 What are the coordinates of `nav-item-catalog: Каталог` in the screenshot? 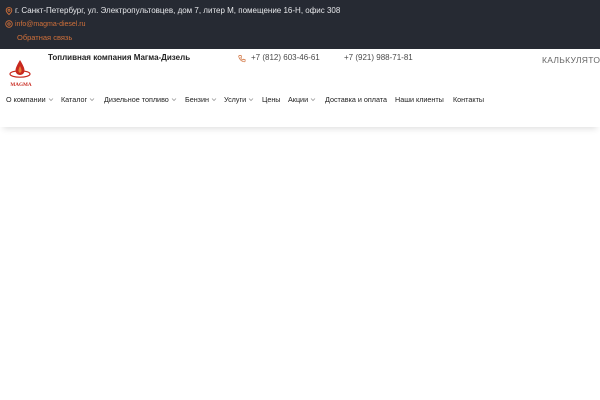 It's located at (78, 99).